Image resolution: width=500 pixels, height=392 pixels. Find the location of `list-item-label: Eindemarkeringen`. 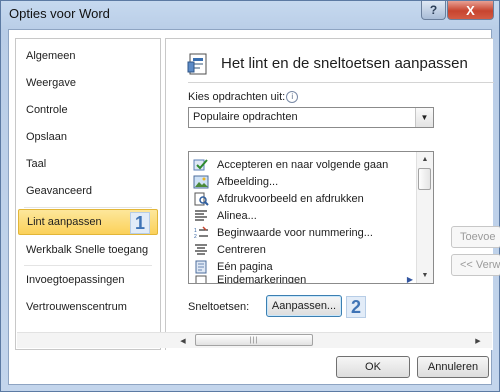

list-item-label: Eindemarkeringen is located at coordinates (262, 279).